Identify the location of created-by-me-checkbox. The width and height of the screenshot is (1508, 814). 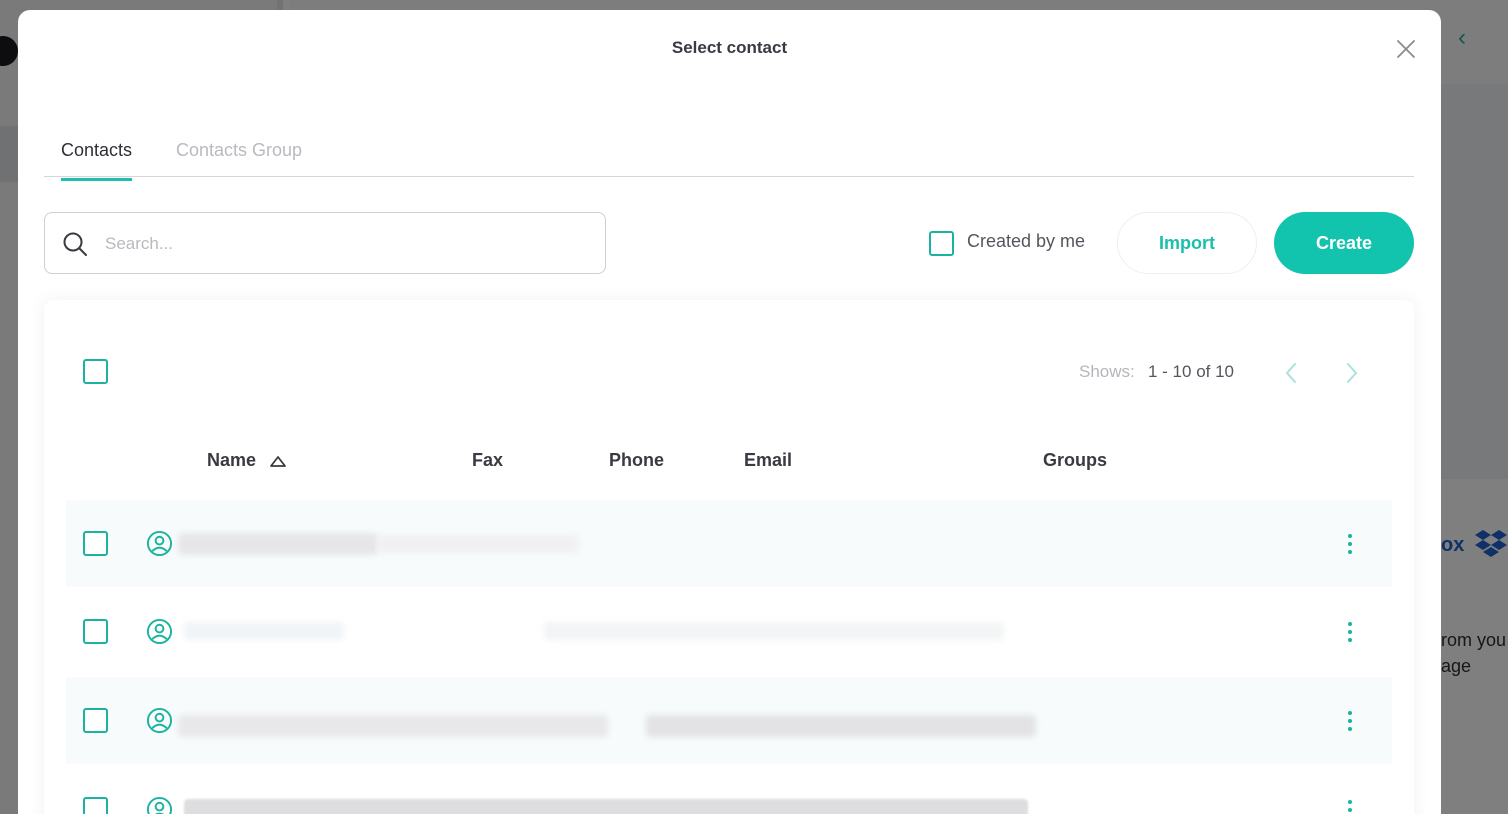
(941, 243).